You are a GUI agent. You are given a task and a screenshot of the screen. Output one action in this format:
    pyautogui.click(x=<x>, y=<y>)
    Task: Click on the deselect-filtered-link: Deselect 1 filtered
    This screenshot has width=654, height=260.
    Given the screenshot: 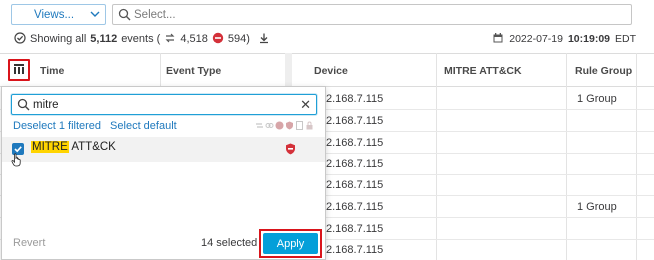 What is the action you would take?
    pyautogui.click(x=57, y=126)
    